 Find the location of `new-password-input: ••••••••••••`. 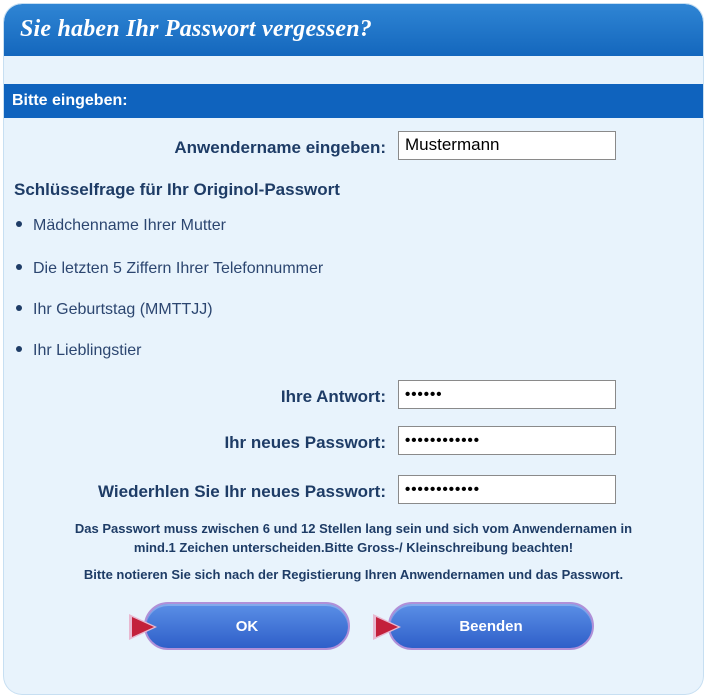

new-password-input: •••••••••••• is located at coordinates (507, 440).